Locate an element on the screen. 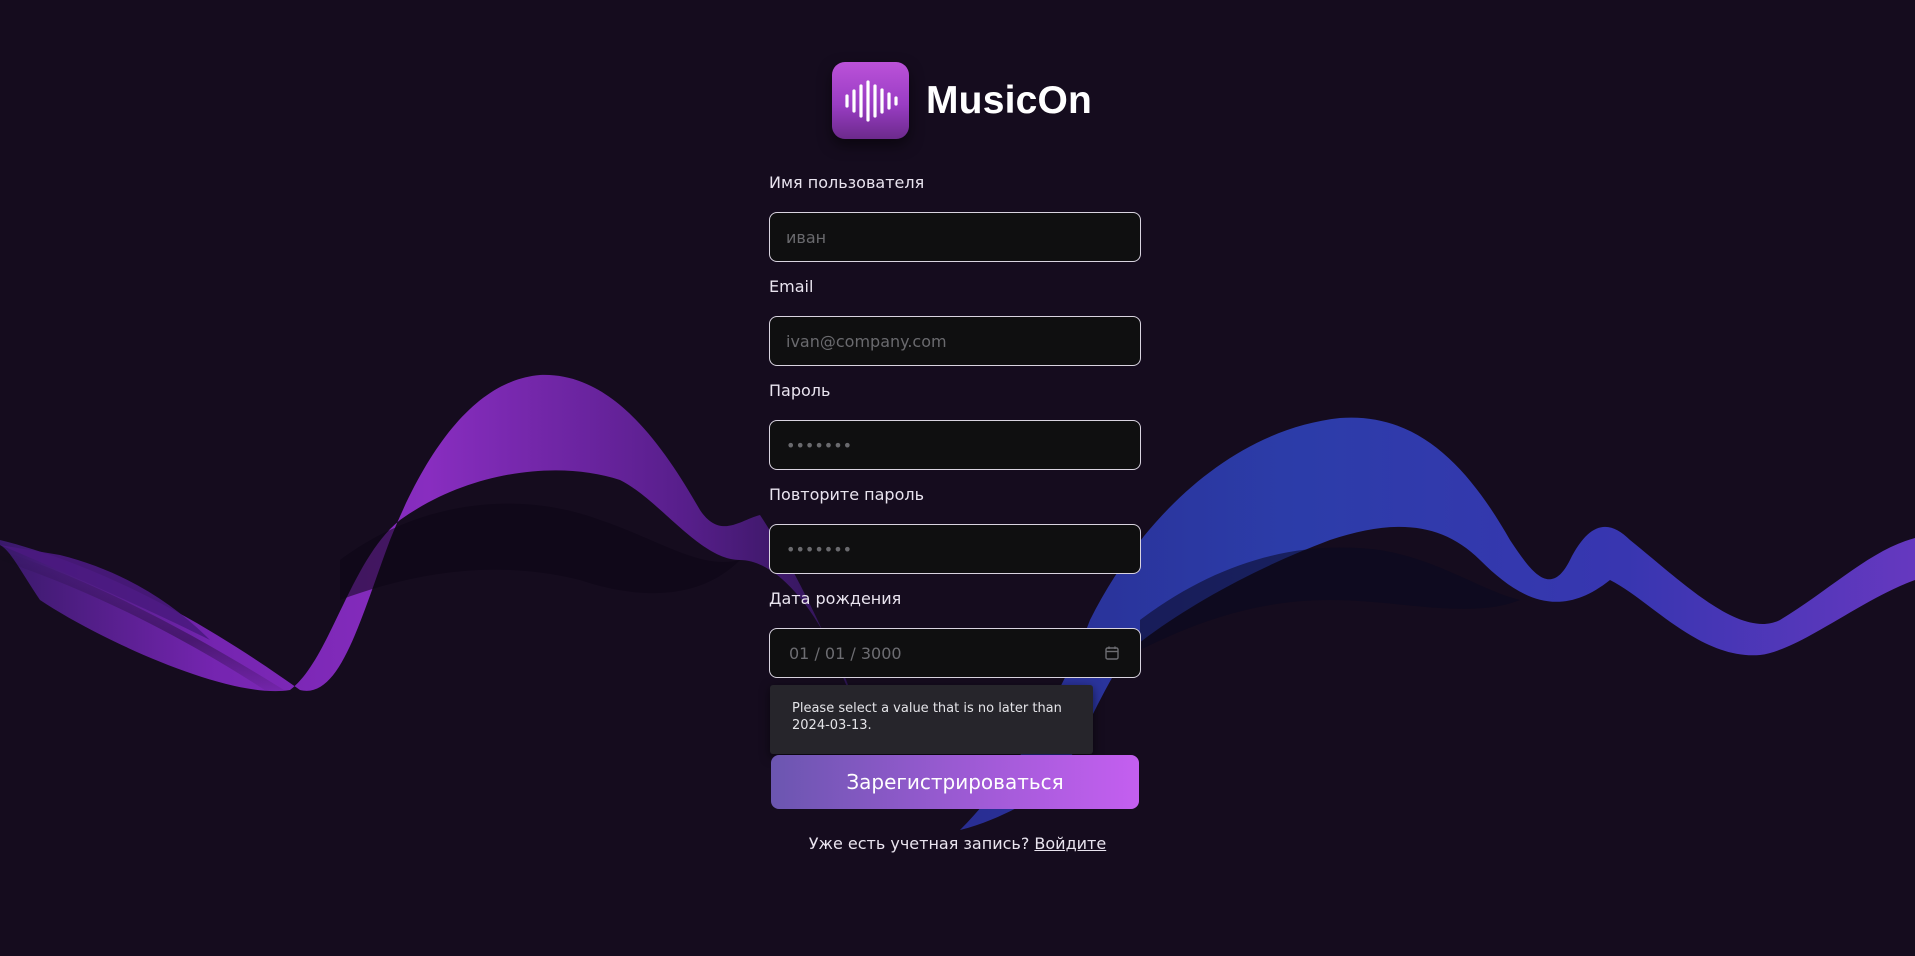  login-prompt: Уже есть учетная запись? Войдите is located at coordinates (957, 843).